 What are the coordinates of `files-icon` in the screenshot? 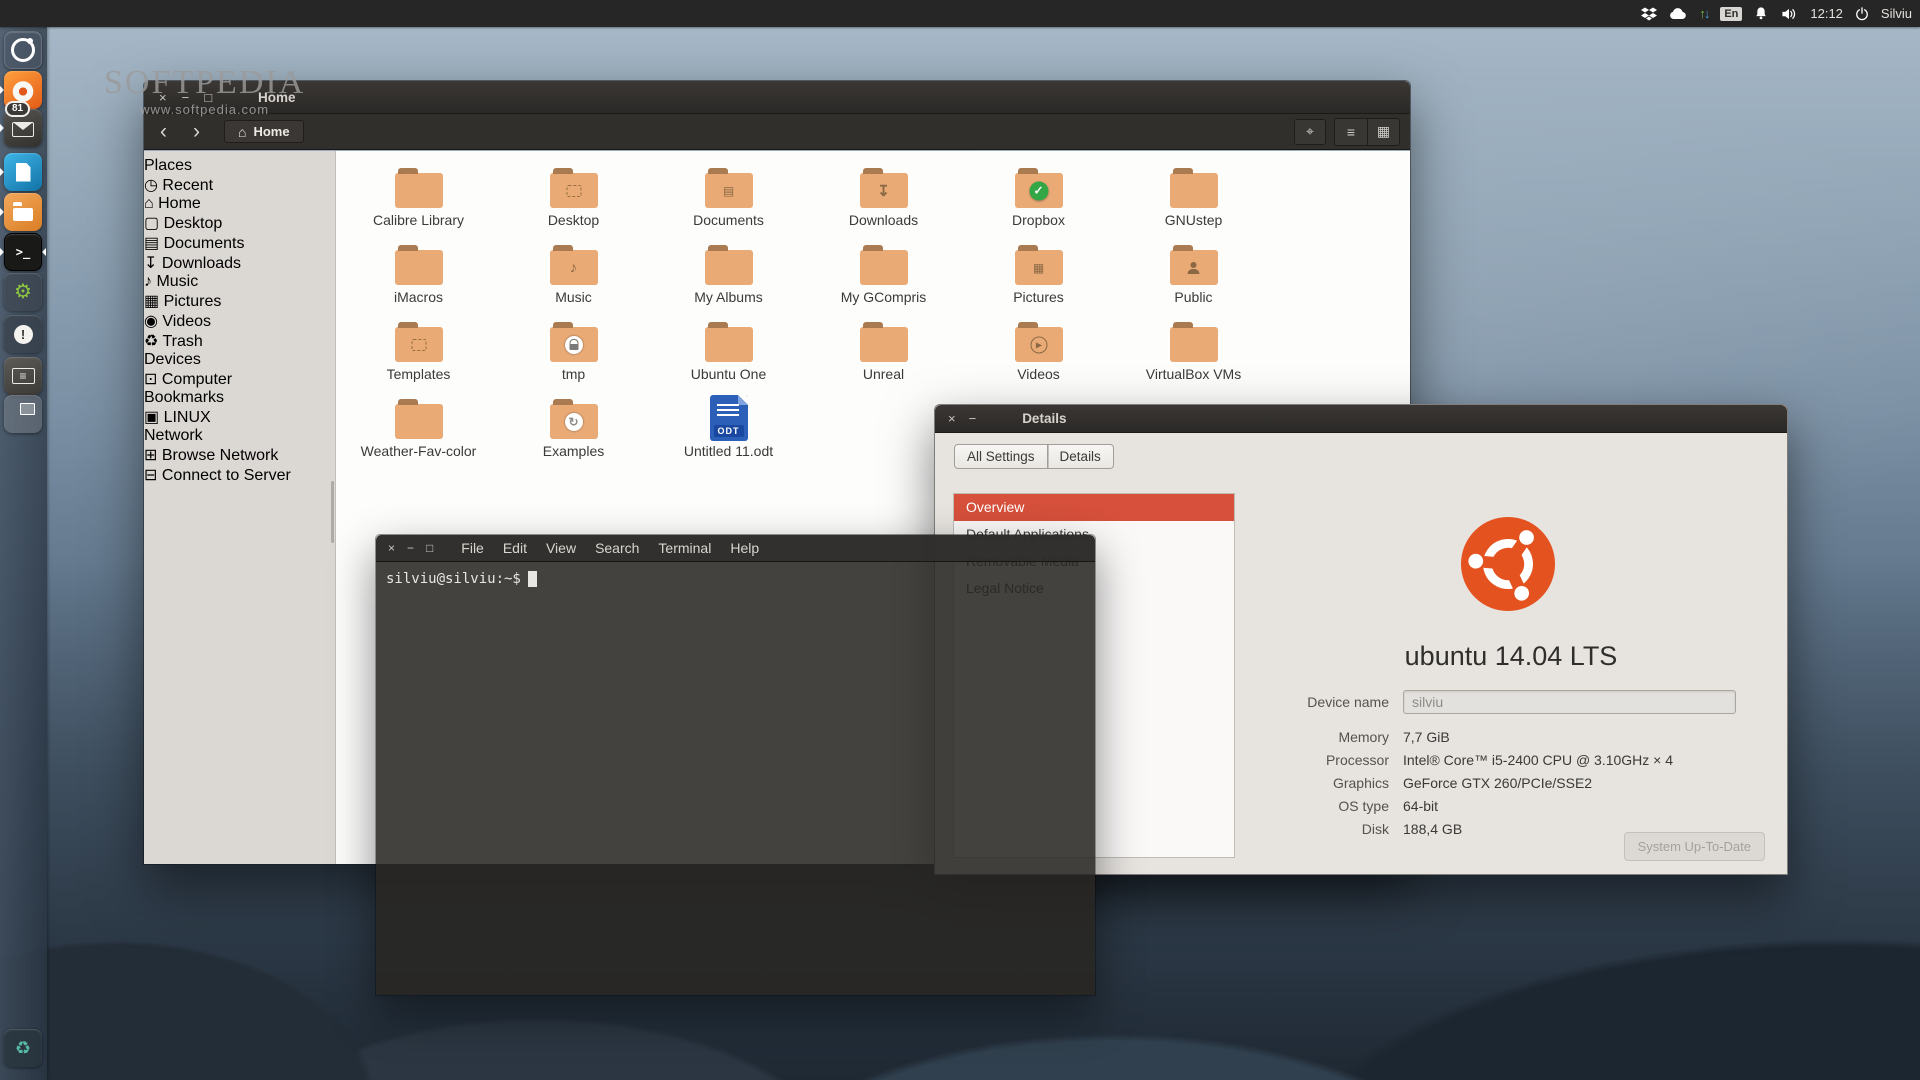 It's located at (21, 212).